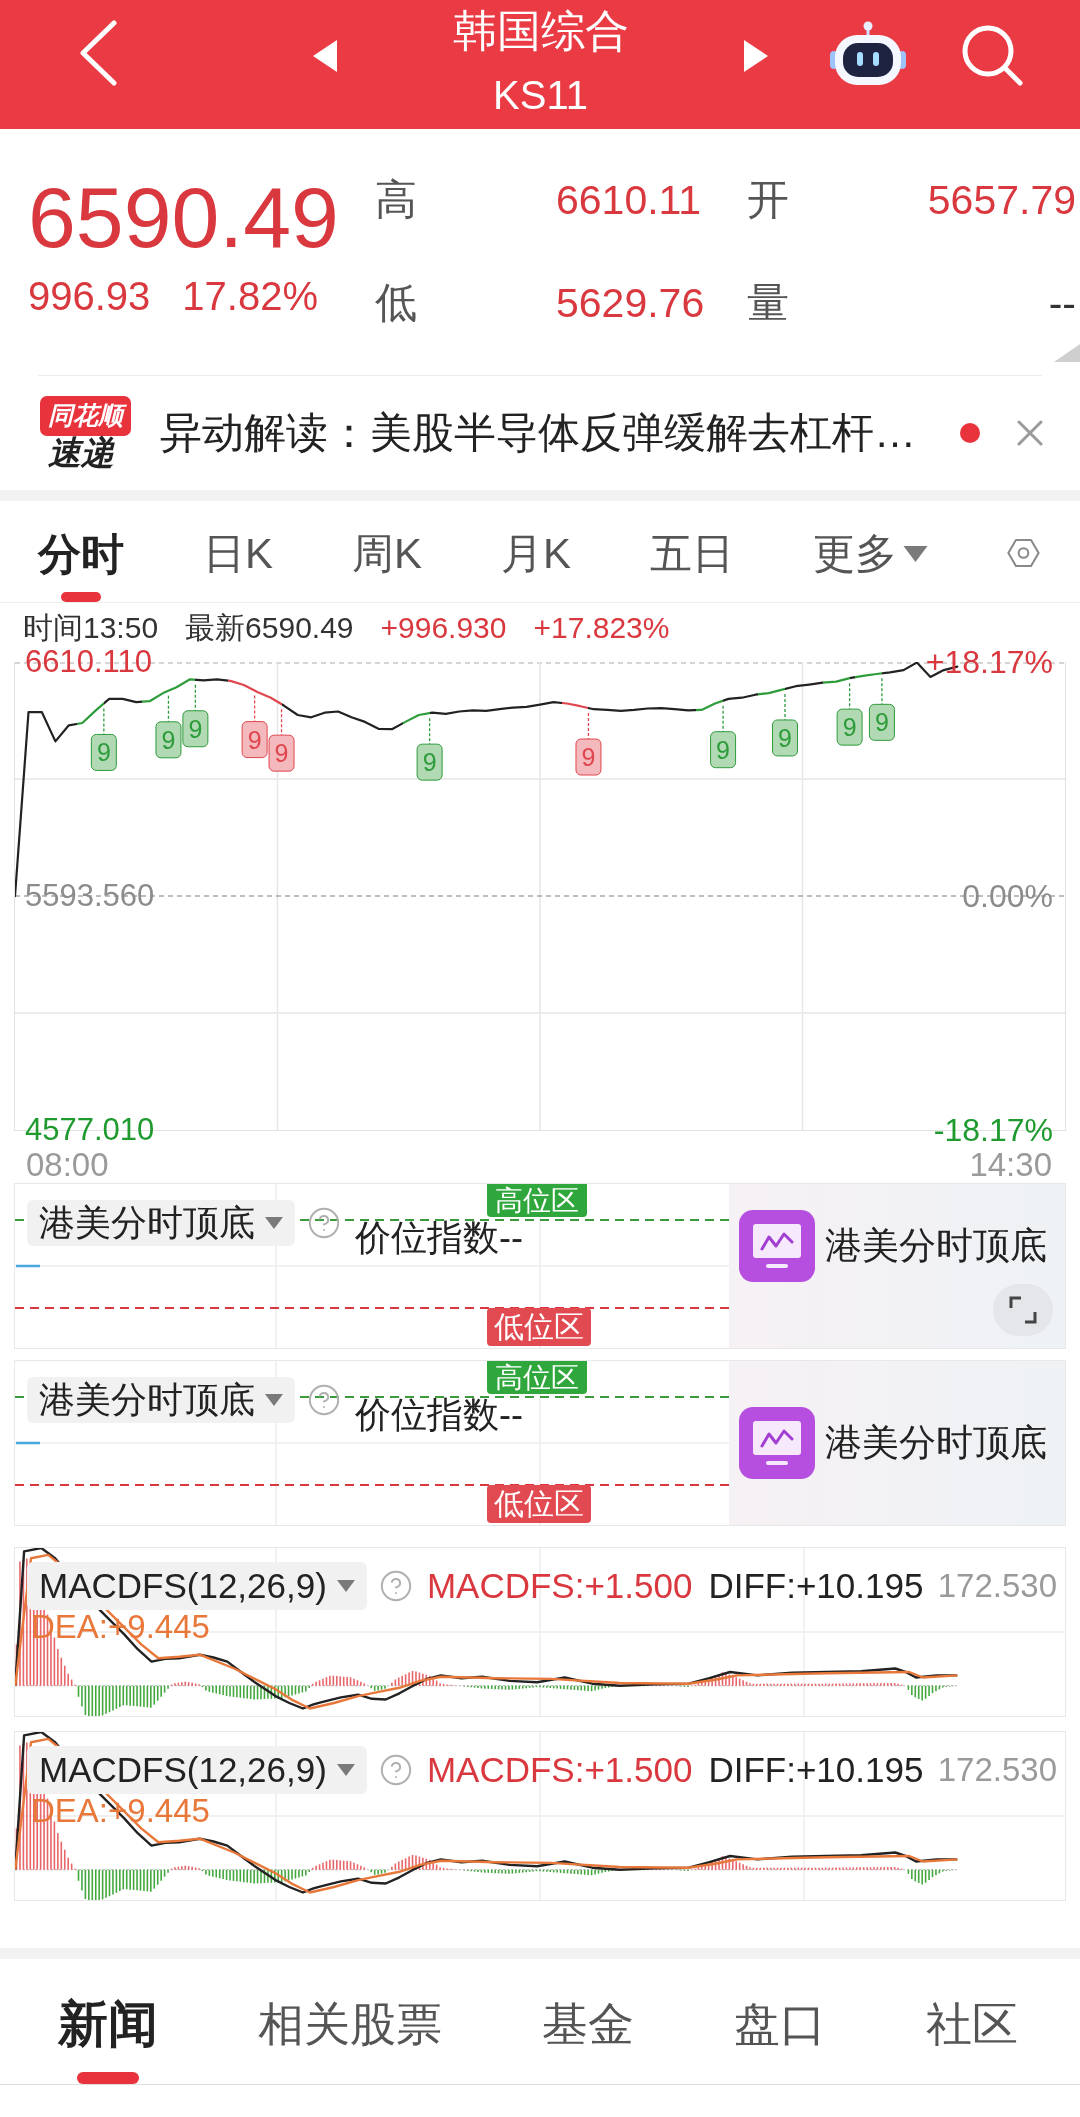  I want to click on price-axis-label: 5593.560, so click(90, 896).